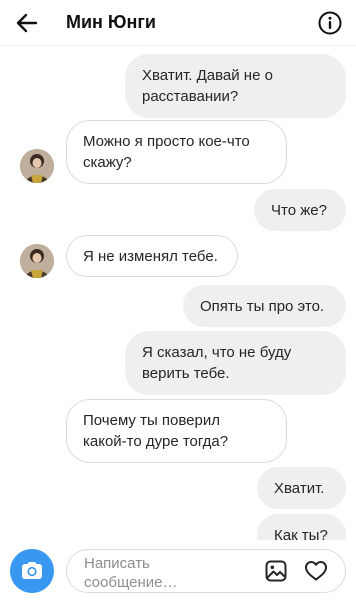 The image size is (356, 604). I want to click on message-outgoing: Опять ты про это., so click(264, 306).